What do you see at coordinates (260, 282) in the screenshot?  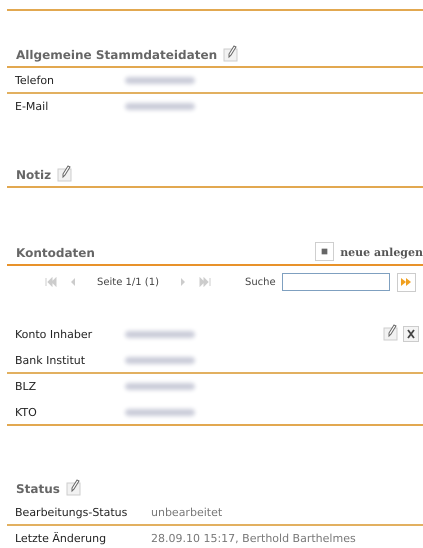 I see `search-label: Suche` at bounding box center [260, 282].